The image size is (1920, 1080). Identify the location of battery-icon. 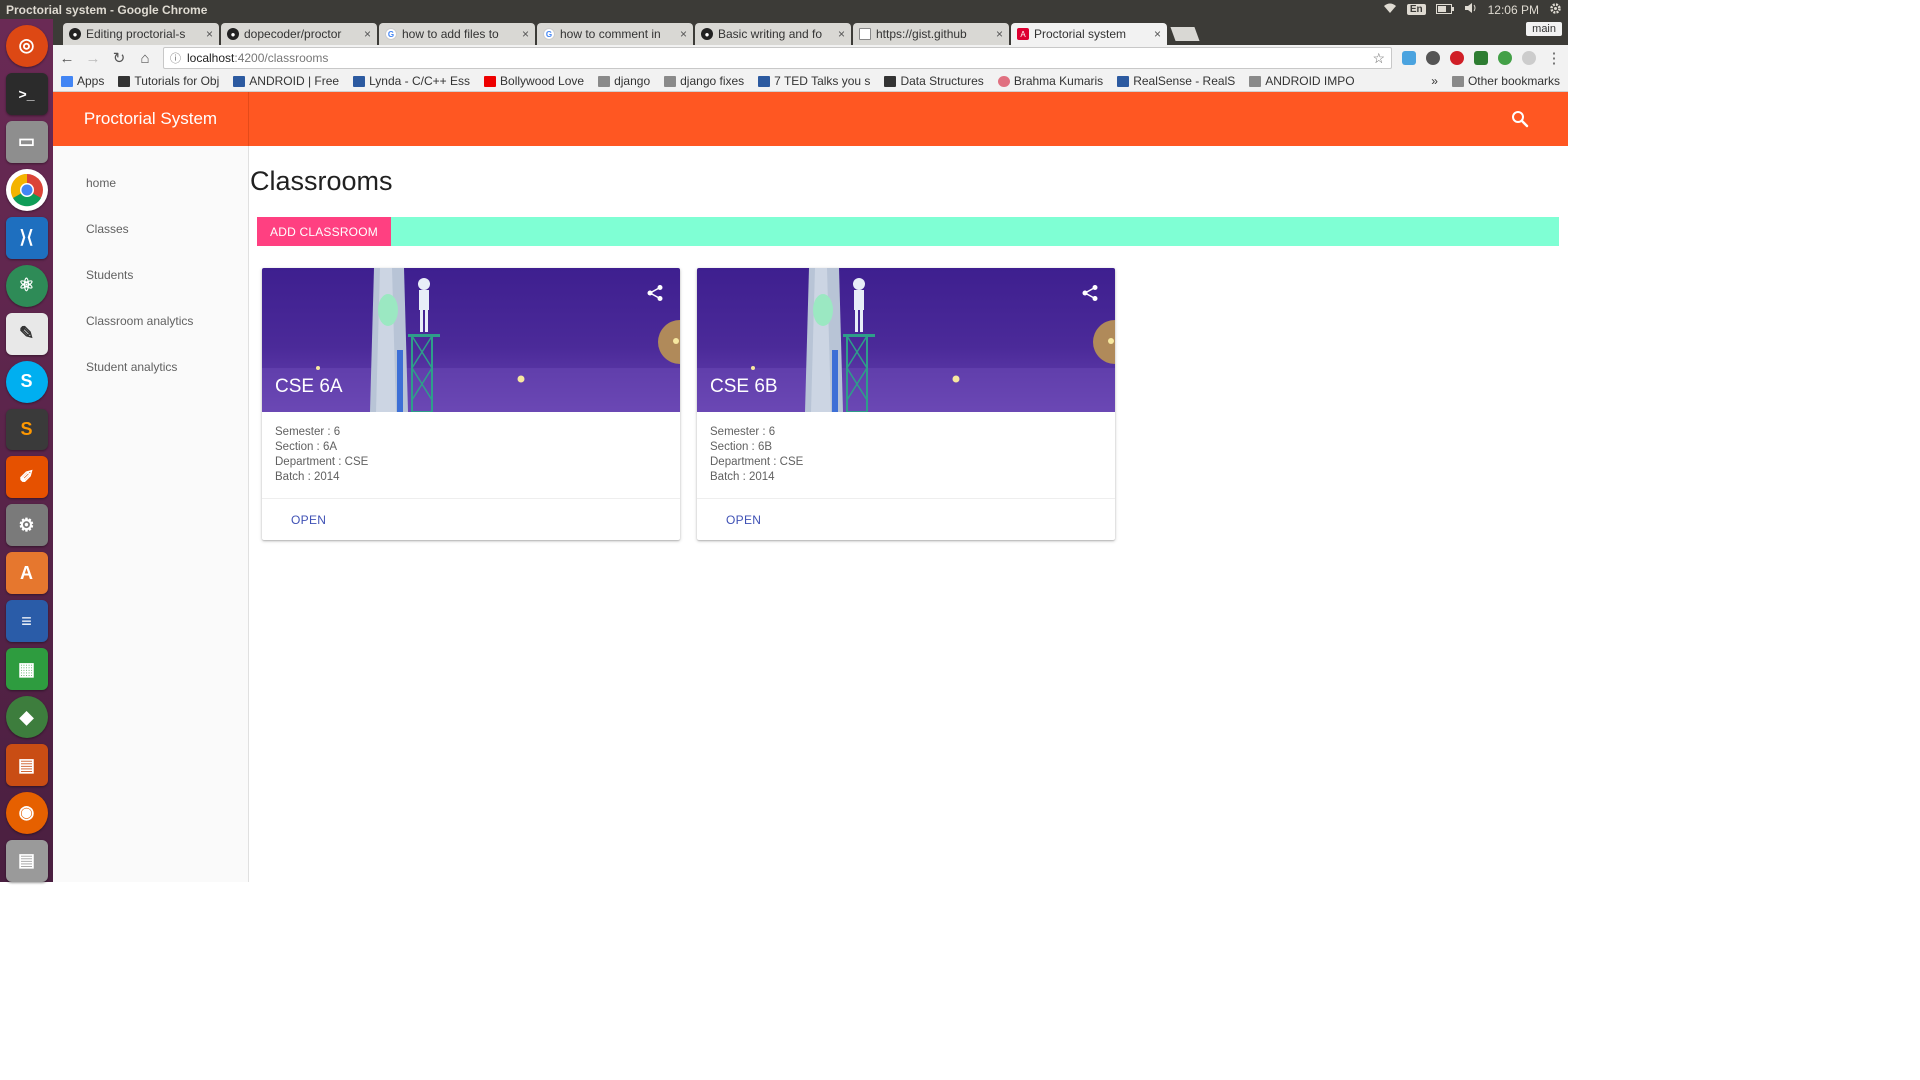
(1444, 10).